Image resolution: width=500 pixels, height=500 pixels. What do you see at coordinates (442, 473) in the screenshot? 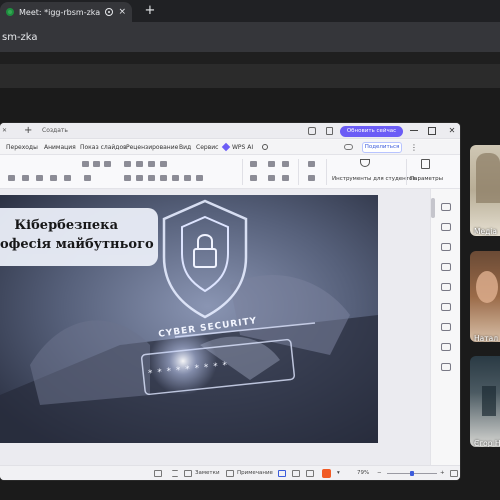
I see `zoom-in-icon: +` at bounding box center [442, 473].